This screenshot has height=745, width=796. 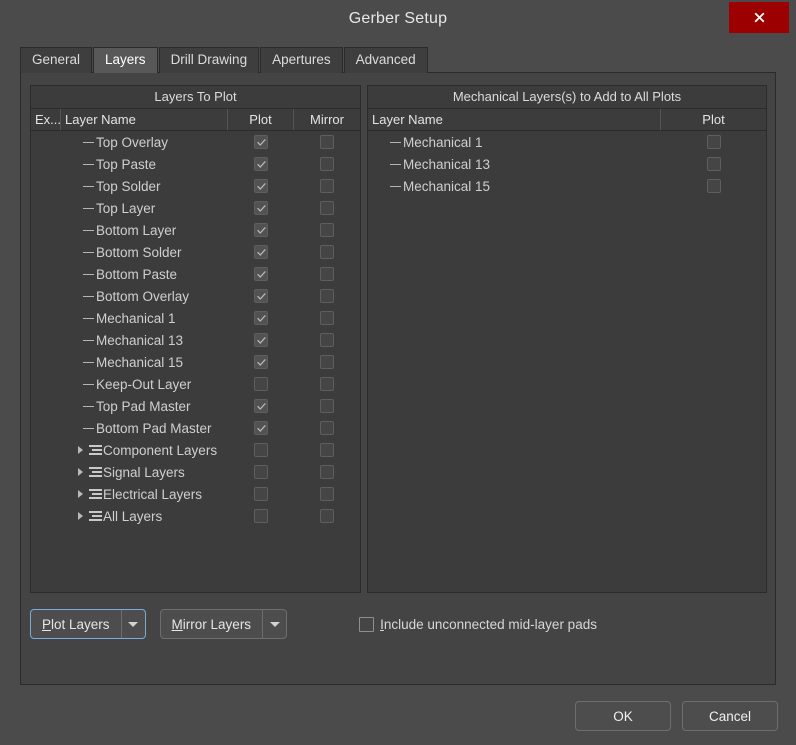 I want to click on row-layer-name-cell: Mechanical 15, so click(x=144, y=362).